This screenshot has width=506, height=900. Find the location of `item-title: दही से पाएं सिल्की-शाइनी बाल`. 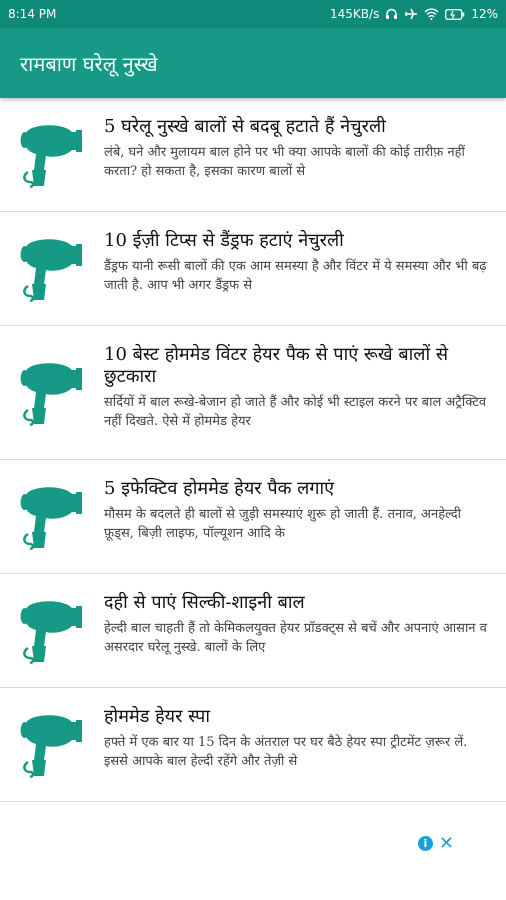

item-title: दही से पाएं सिल्की-शाइनी बाल is located at coordinates (204, 602).